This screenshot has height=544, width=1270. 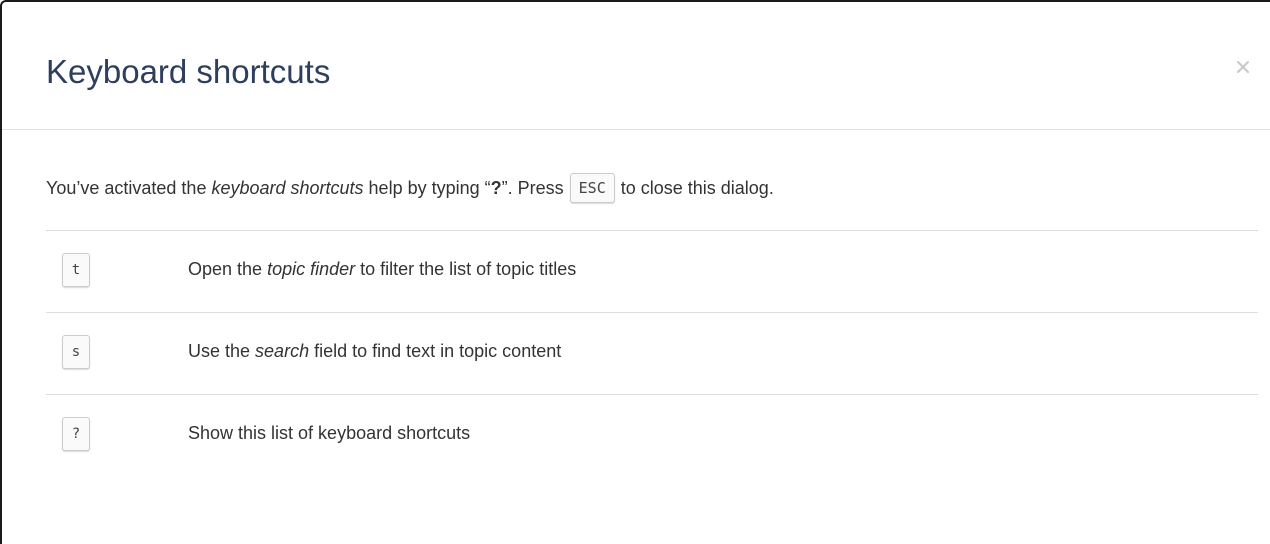 What do you see at coordinates (228, 269) in the screenshot?
I see `description-part: Open the` at bounding box center [228, 269].